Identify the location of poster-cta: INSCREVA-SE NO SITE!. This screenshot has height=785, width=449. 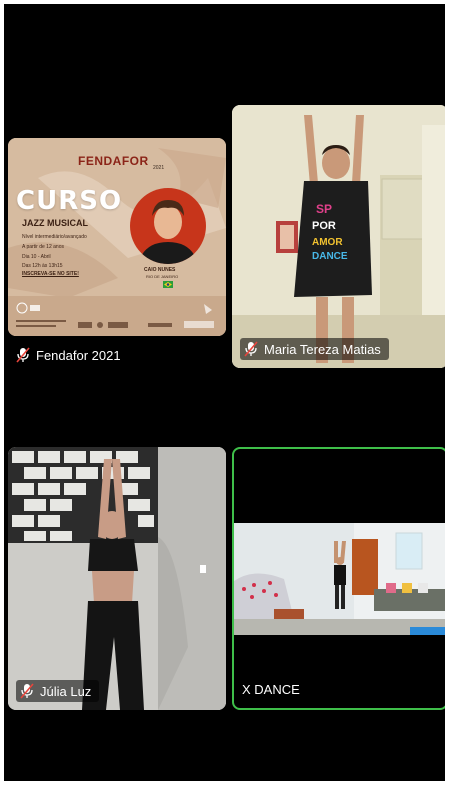
(50, 274).